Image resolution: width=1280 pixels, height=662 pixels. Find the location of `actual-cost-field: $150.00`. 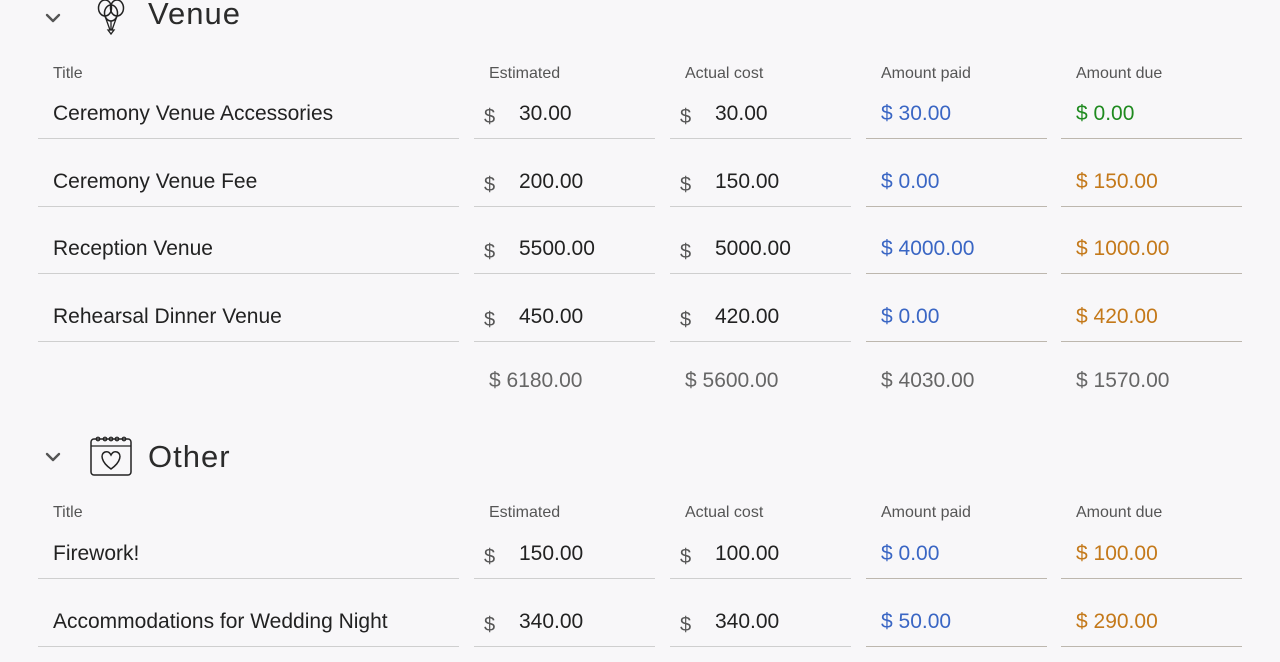

actual-cost-field: $150.00 is located at coordinates (760, 184).